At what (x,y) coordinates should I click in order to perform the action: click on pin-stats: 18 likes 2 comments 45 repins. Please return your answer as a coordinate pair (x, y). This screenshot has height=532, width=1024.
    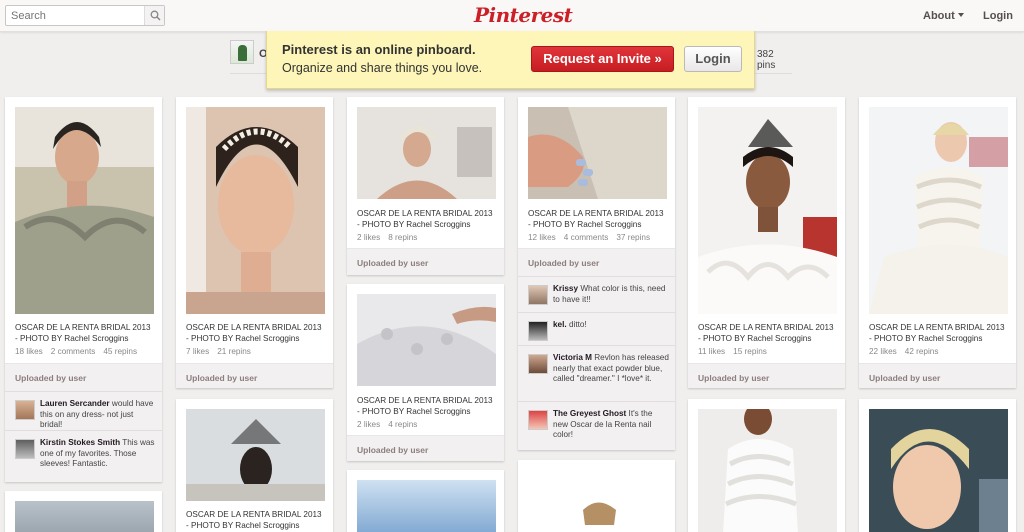
    Looking at the image, I should click on (80, 351).